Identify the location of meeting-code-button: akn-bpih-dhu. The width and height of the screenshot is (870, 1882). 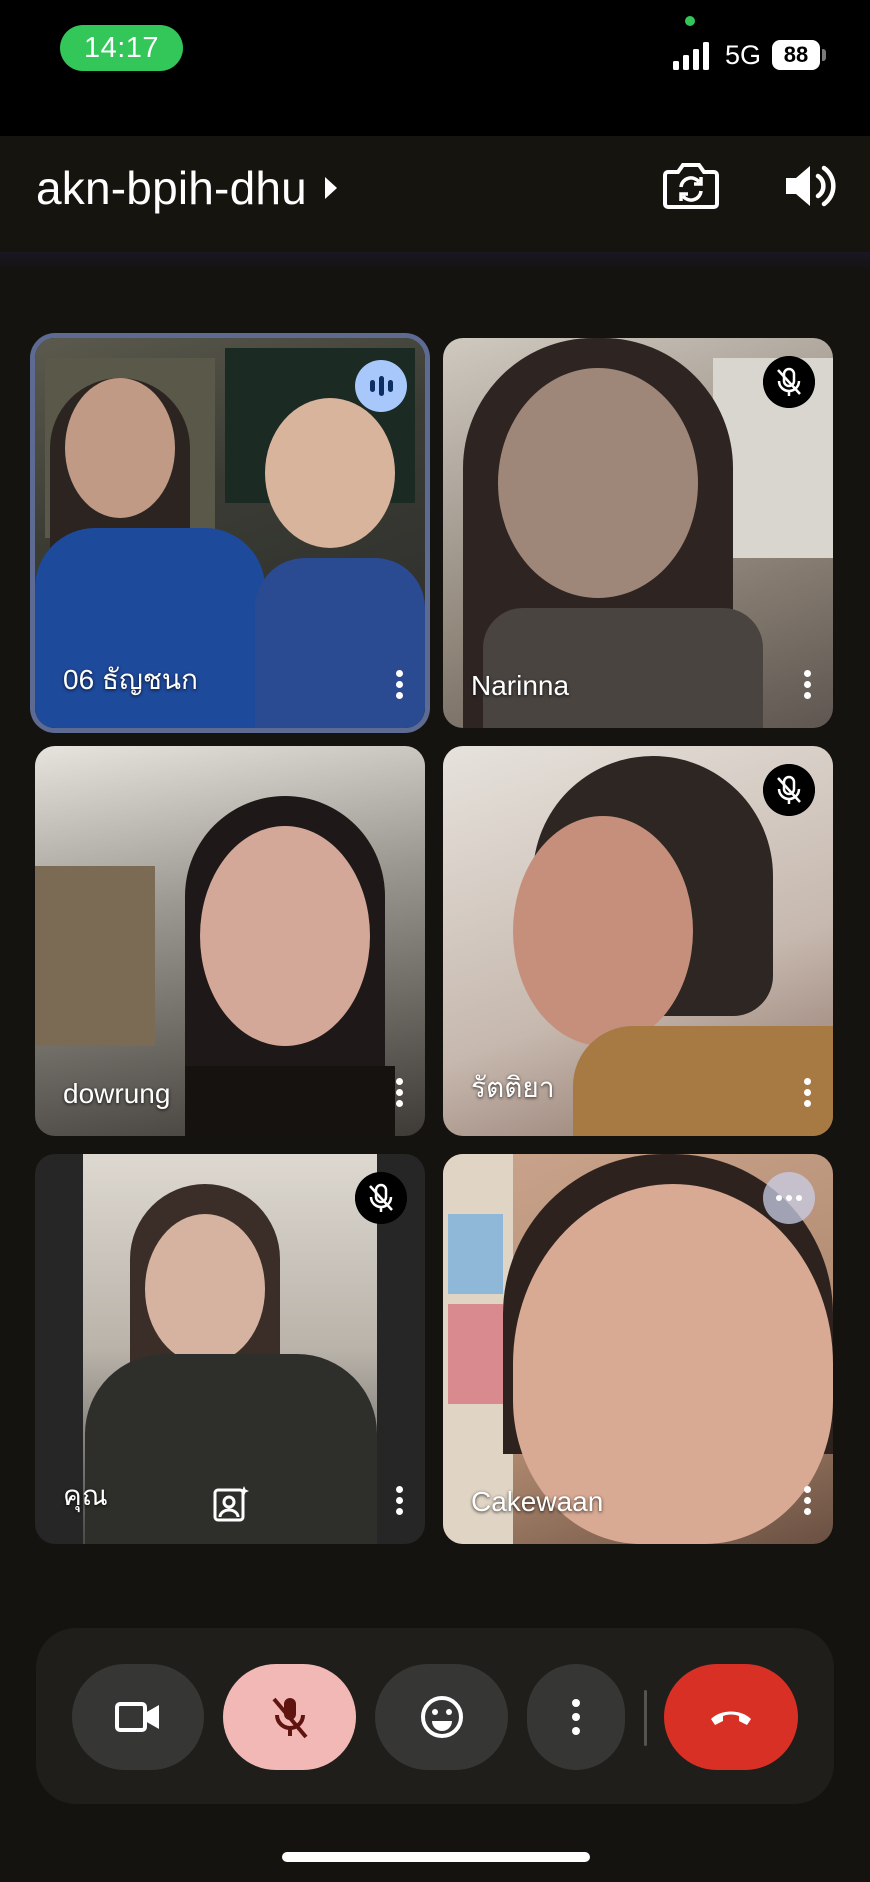
(186, 188).